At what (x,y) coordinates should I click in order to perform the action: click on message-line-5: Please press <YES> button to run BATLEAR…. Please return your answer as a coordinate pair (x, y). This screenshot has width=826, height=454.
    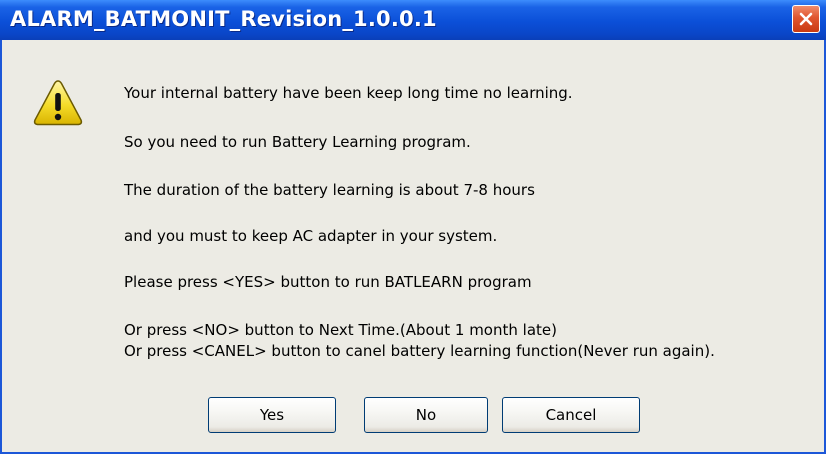
    Looking at the image, I should click on (328, 282).